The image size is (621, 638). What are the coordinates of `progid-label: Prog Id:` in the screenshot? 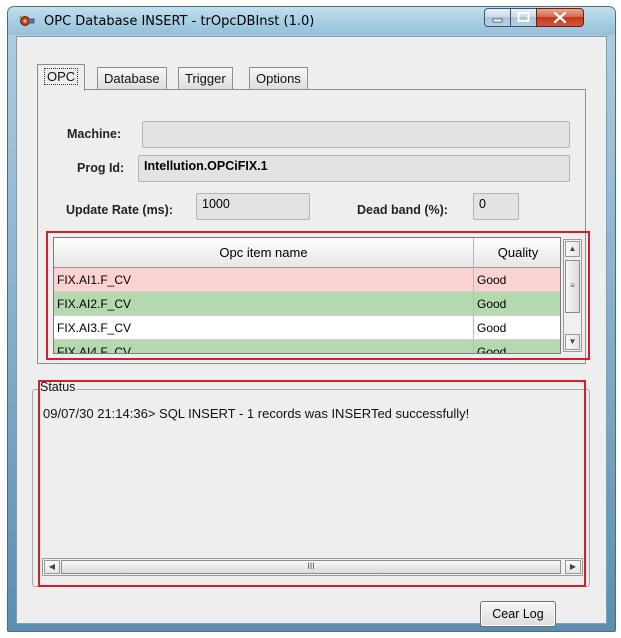 It's located at (101, 168).